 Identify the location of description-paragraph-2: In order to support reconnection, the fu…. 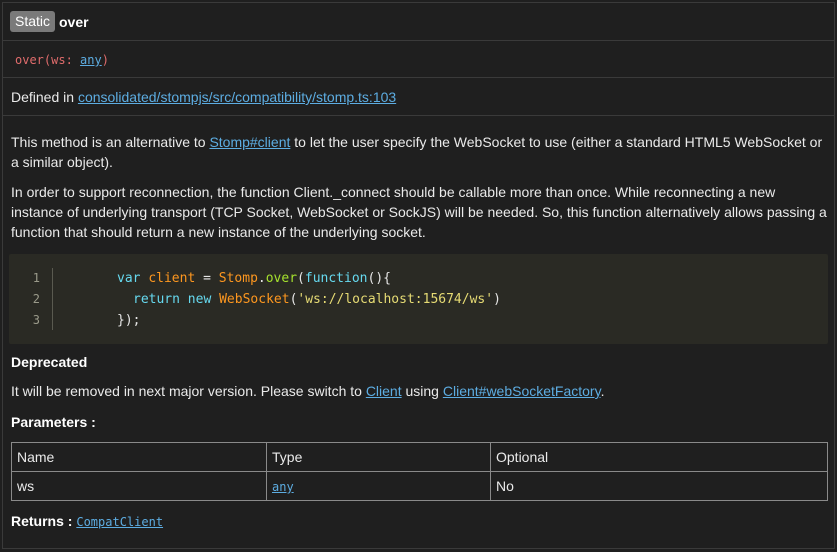
(419, 212).